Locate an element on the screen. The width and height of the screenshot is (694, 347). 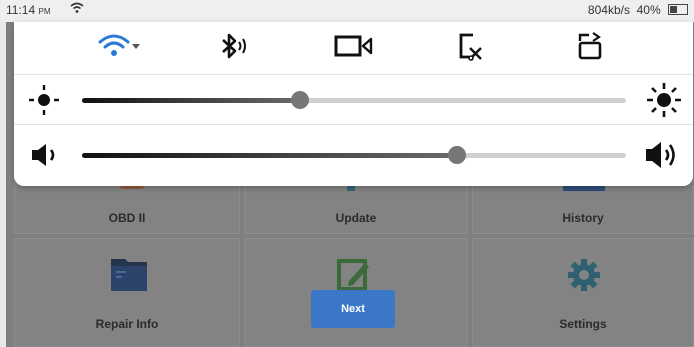
app-label: Settings is located at coordinates (583, 324).